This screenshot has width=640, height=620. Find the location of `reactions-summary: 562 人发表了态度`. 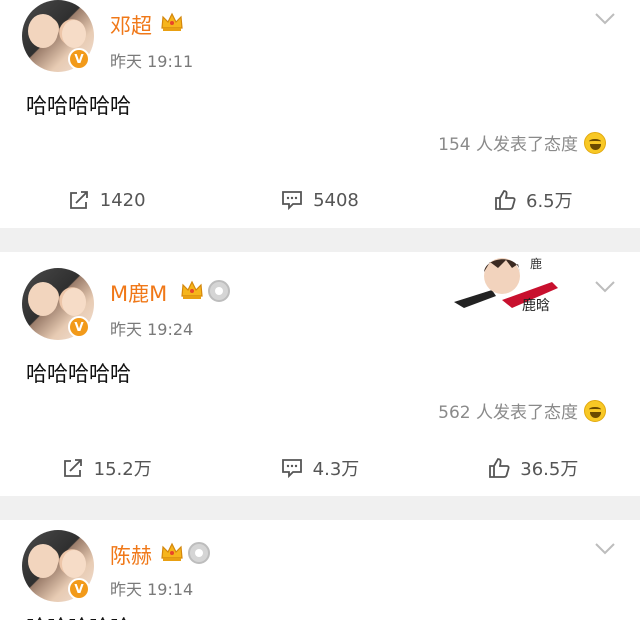

reactions-summary: 562 人发表了态度 is located at coordinates (522, 410).